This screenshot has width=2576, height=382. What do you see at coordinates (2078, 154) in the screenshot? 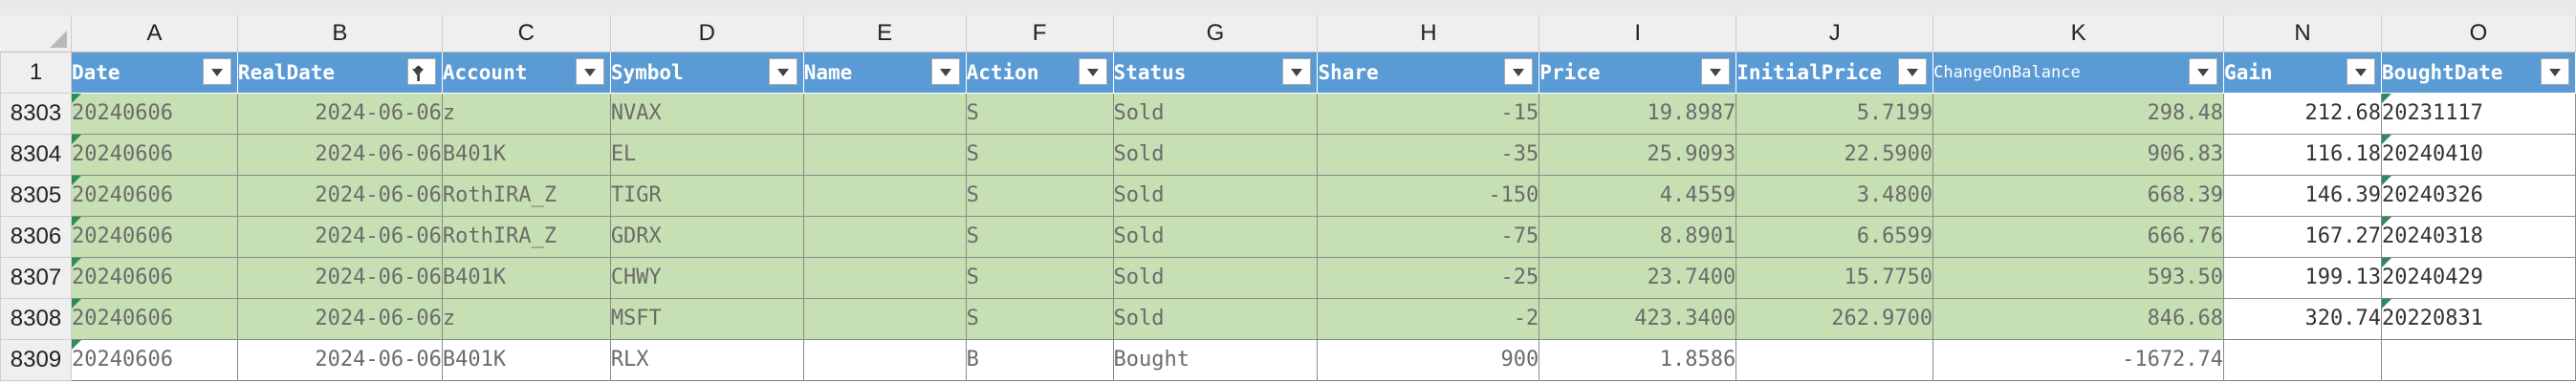
I see `table-cell: 906.83` at bounding box center [2078, 154].